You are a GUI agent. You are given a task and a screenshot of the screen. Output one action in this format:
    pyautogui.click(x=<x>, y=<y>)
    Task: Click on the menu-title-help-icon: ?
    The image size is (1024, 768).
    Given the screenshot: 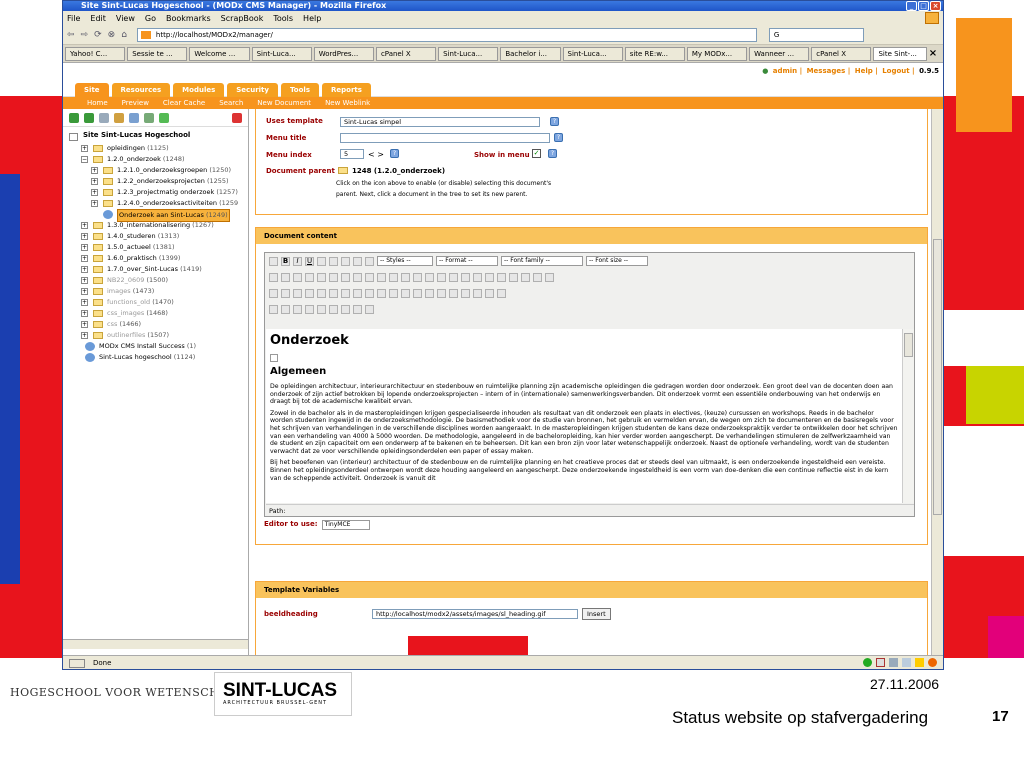 What is the action you would take?
    pyautogui.click(x=558, y=137)
    